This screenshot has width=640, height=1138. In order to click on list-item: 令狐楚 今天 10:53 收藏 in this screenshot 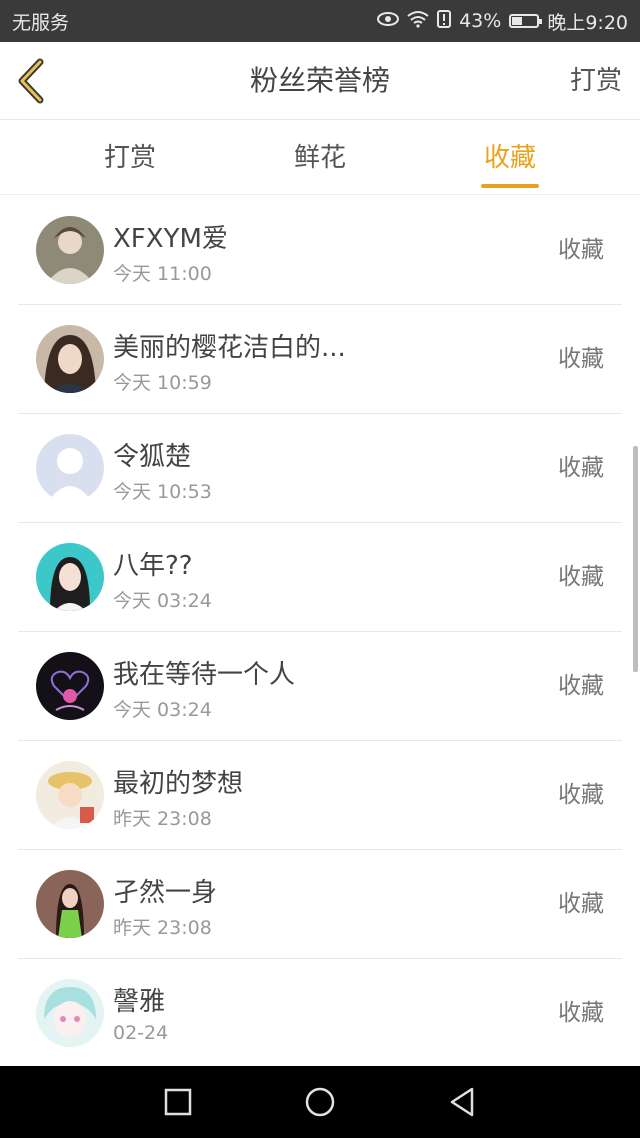, I will do `click(320, 468)`.